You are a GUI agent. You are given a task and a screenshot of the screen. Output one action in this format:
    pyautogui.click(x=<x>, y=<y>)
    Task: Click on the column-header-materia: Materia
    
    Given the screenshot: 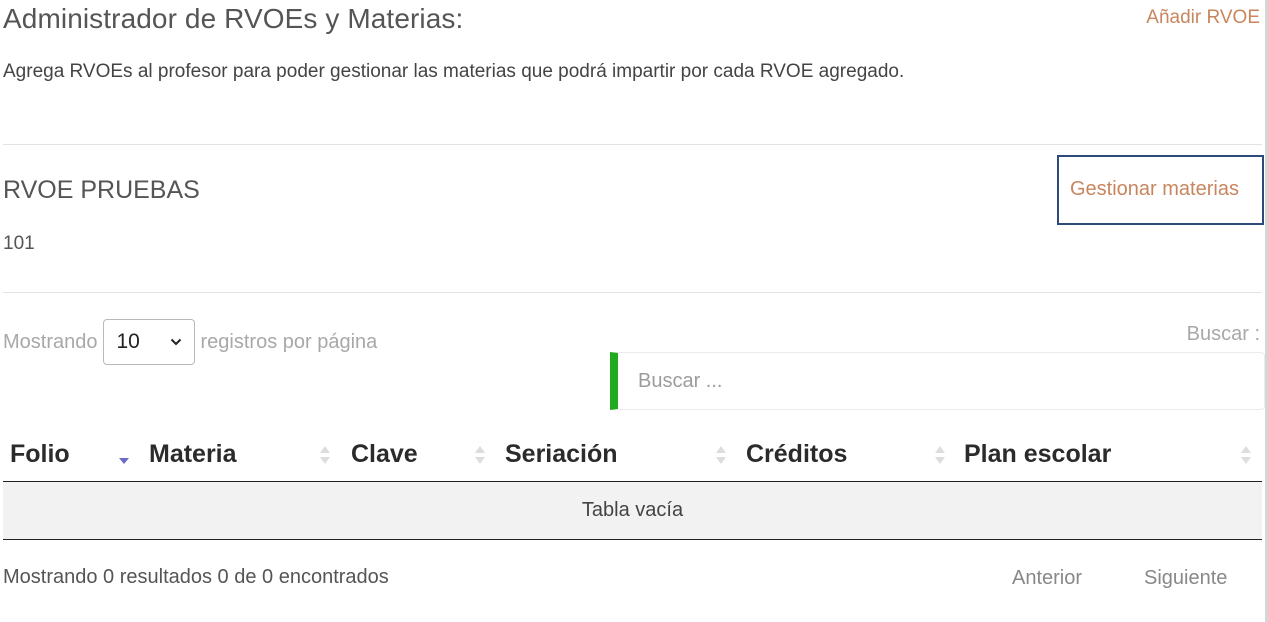 What is the action you would take?
    pyautogui.click(x=193, y=454)
    